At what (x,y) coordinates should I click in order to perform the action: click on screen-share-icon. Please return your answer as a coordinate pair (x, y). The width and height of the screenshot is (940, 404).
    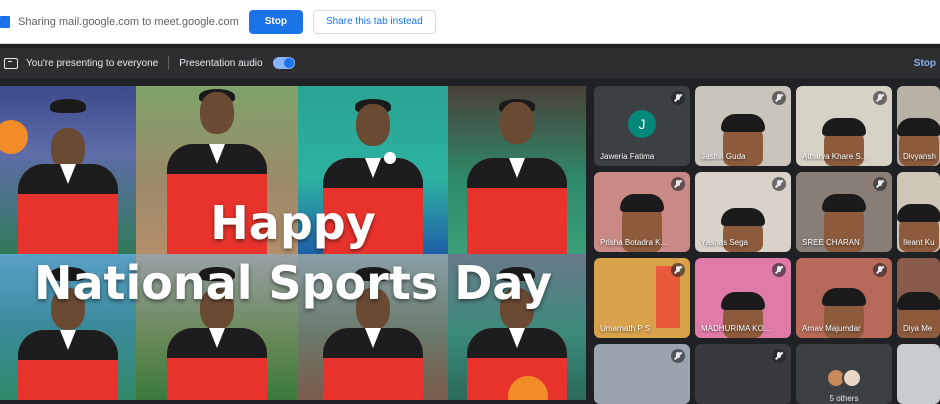
    Looking at the image, I should click on (5, 21).